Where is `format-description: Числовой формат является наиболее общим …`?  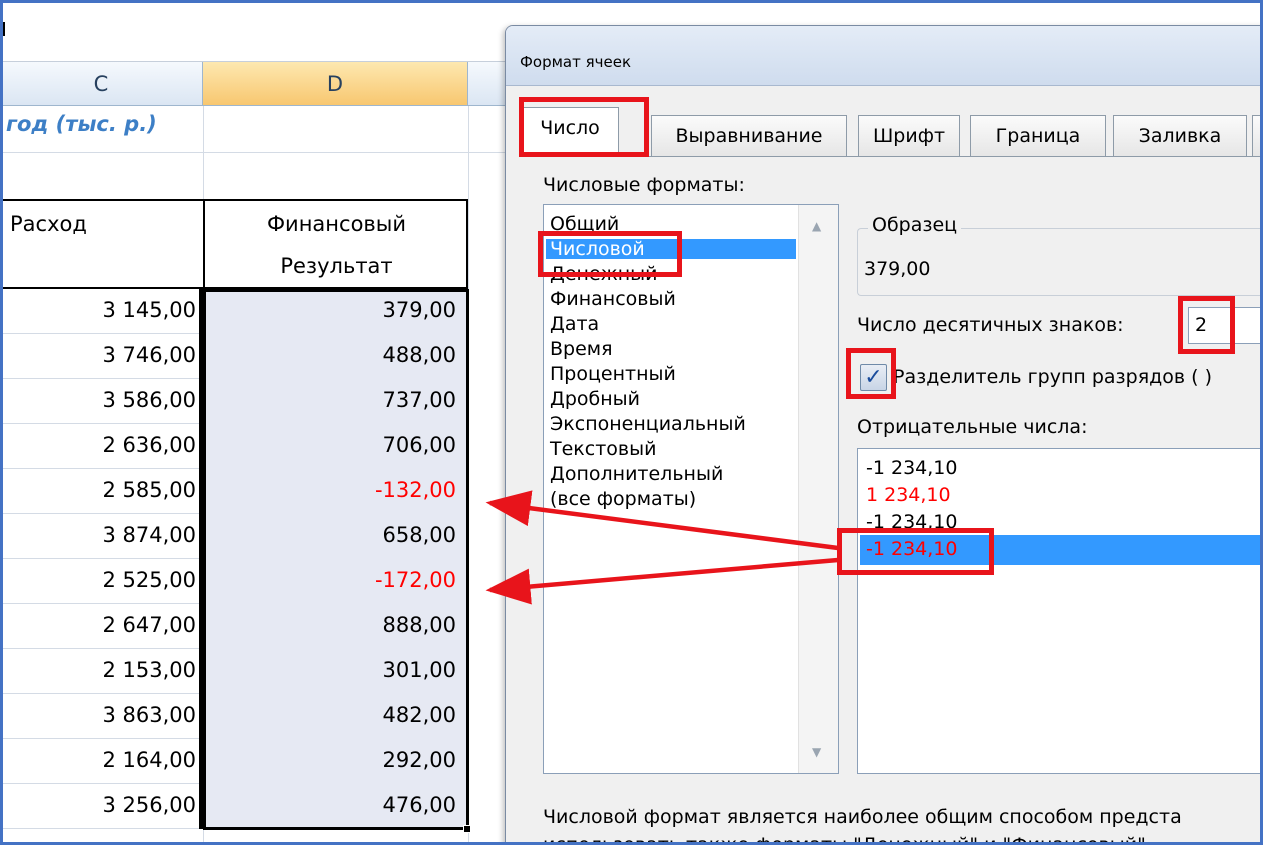
format-description: Числовой формат является наиболее общим … is located at coordinates (862, 817).